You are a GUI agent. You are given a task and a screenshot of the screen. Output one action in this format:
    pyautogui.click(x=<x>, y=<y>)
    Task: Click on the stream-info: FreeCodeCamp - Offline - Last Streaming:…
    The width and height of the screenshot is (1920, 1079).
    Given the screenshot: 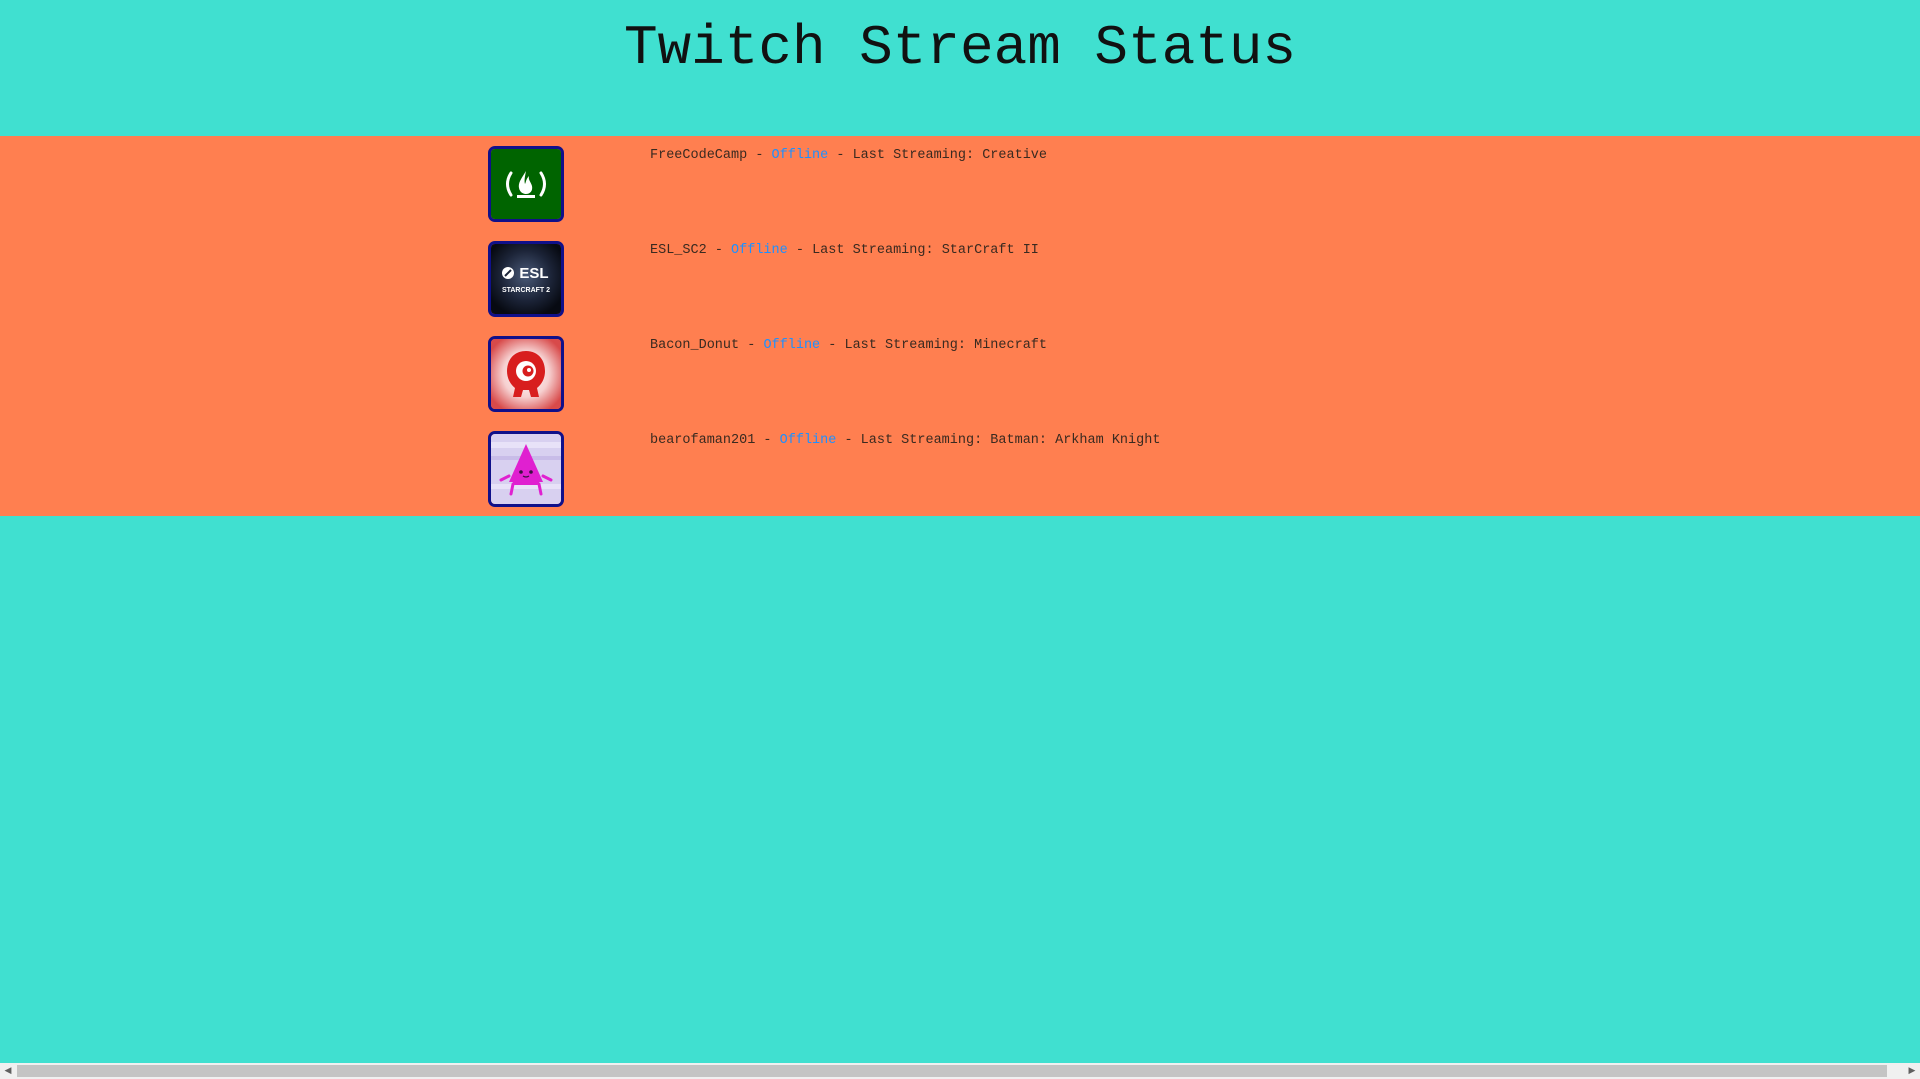 What is the action you would take?
    pyautogui.click(x=848, y=155)
    